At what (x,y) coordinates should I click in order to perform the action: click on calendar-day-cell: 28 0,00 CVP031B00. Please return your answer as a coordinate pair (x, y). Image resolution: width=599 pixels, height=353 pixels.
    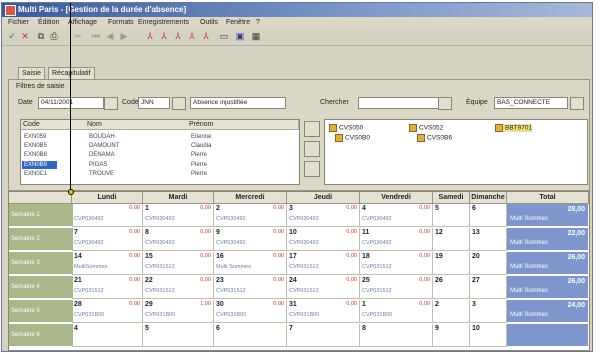
    Looking at the image, I should click on (107, 311).